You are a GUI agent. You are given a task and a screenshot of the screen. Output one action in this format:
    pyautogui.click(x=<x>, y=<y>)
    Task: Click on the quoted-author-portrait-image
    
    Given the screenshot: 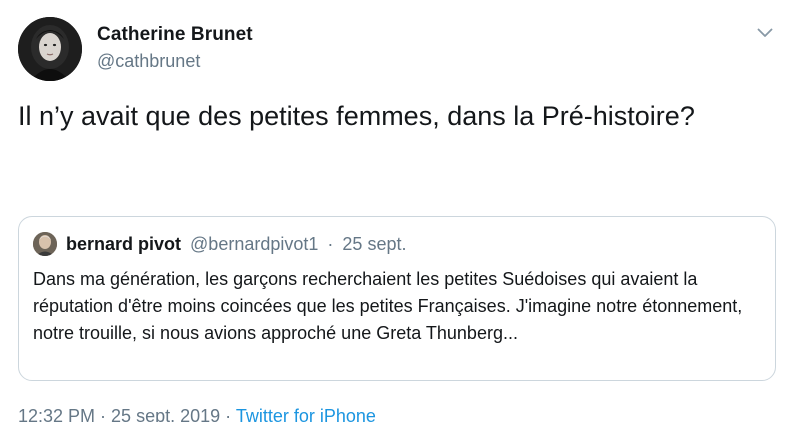 What is the action you would take?
    pyautogui.click(x=45, y=244)
    